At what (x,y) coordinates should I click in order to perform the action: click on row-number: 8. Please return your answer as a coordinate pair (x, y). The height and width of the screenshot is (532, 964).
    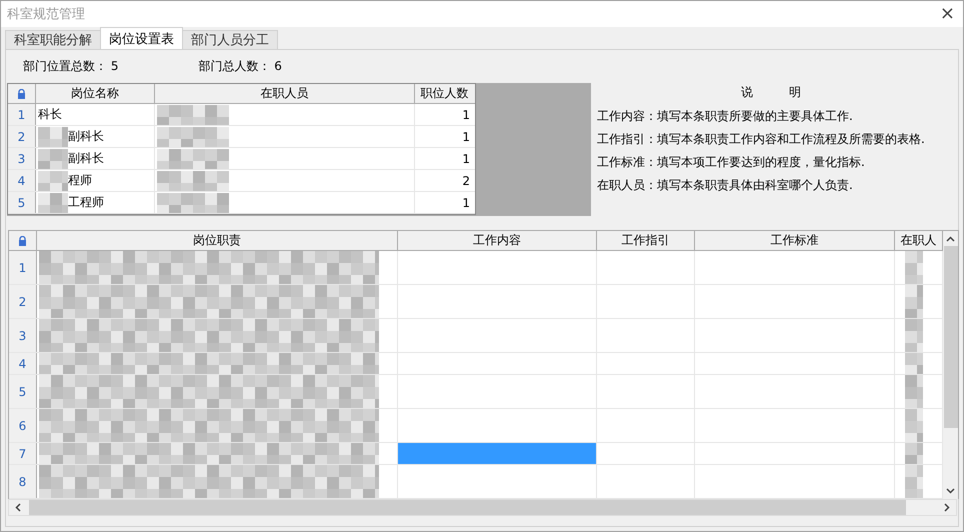
    Looking at the image, I should click on (23, 481).